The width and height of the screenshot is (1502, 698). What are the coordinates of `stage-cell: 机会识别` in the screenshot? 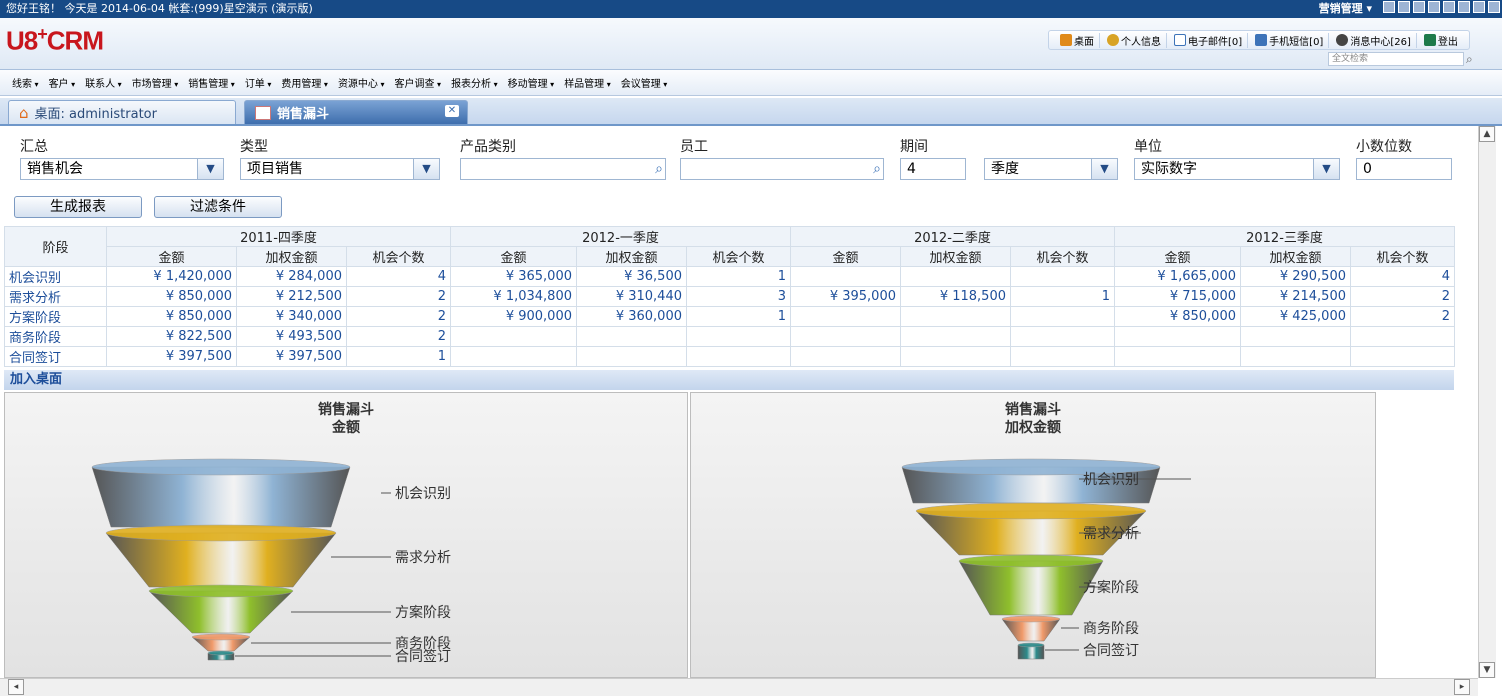 It's located at (55, 276).